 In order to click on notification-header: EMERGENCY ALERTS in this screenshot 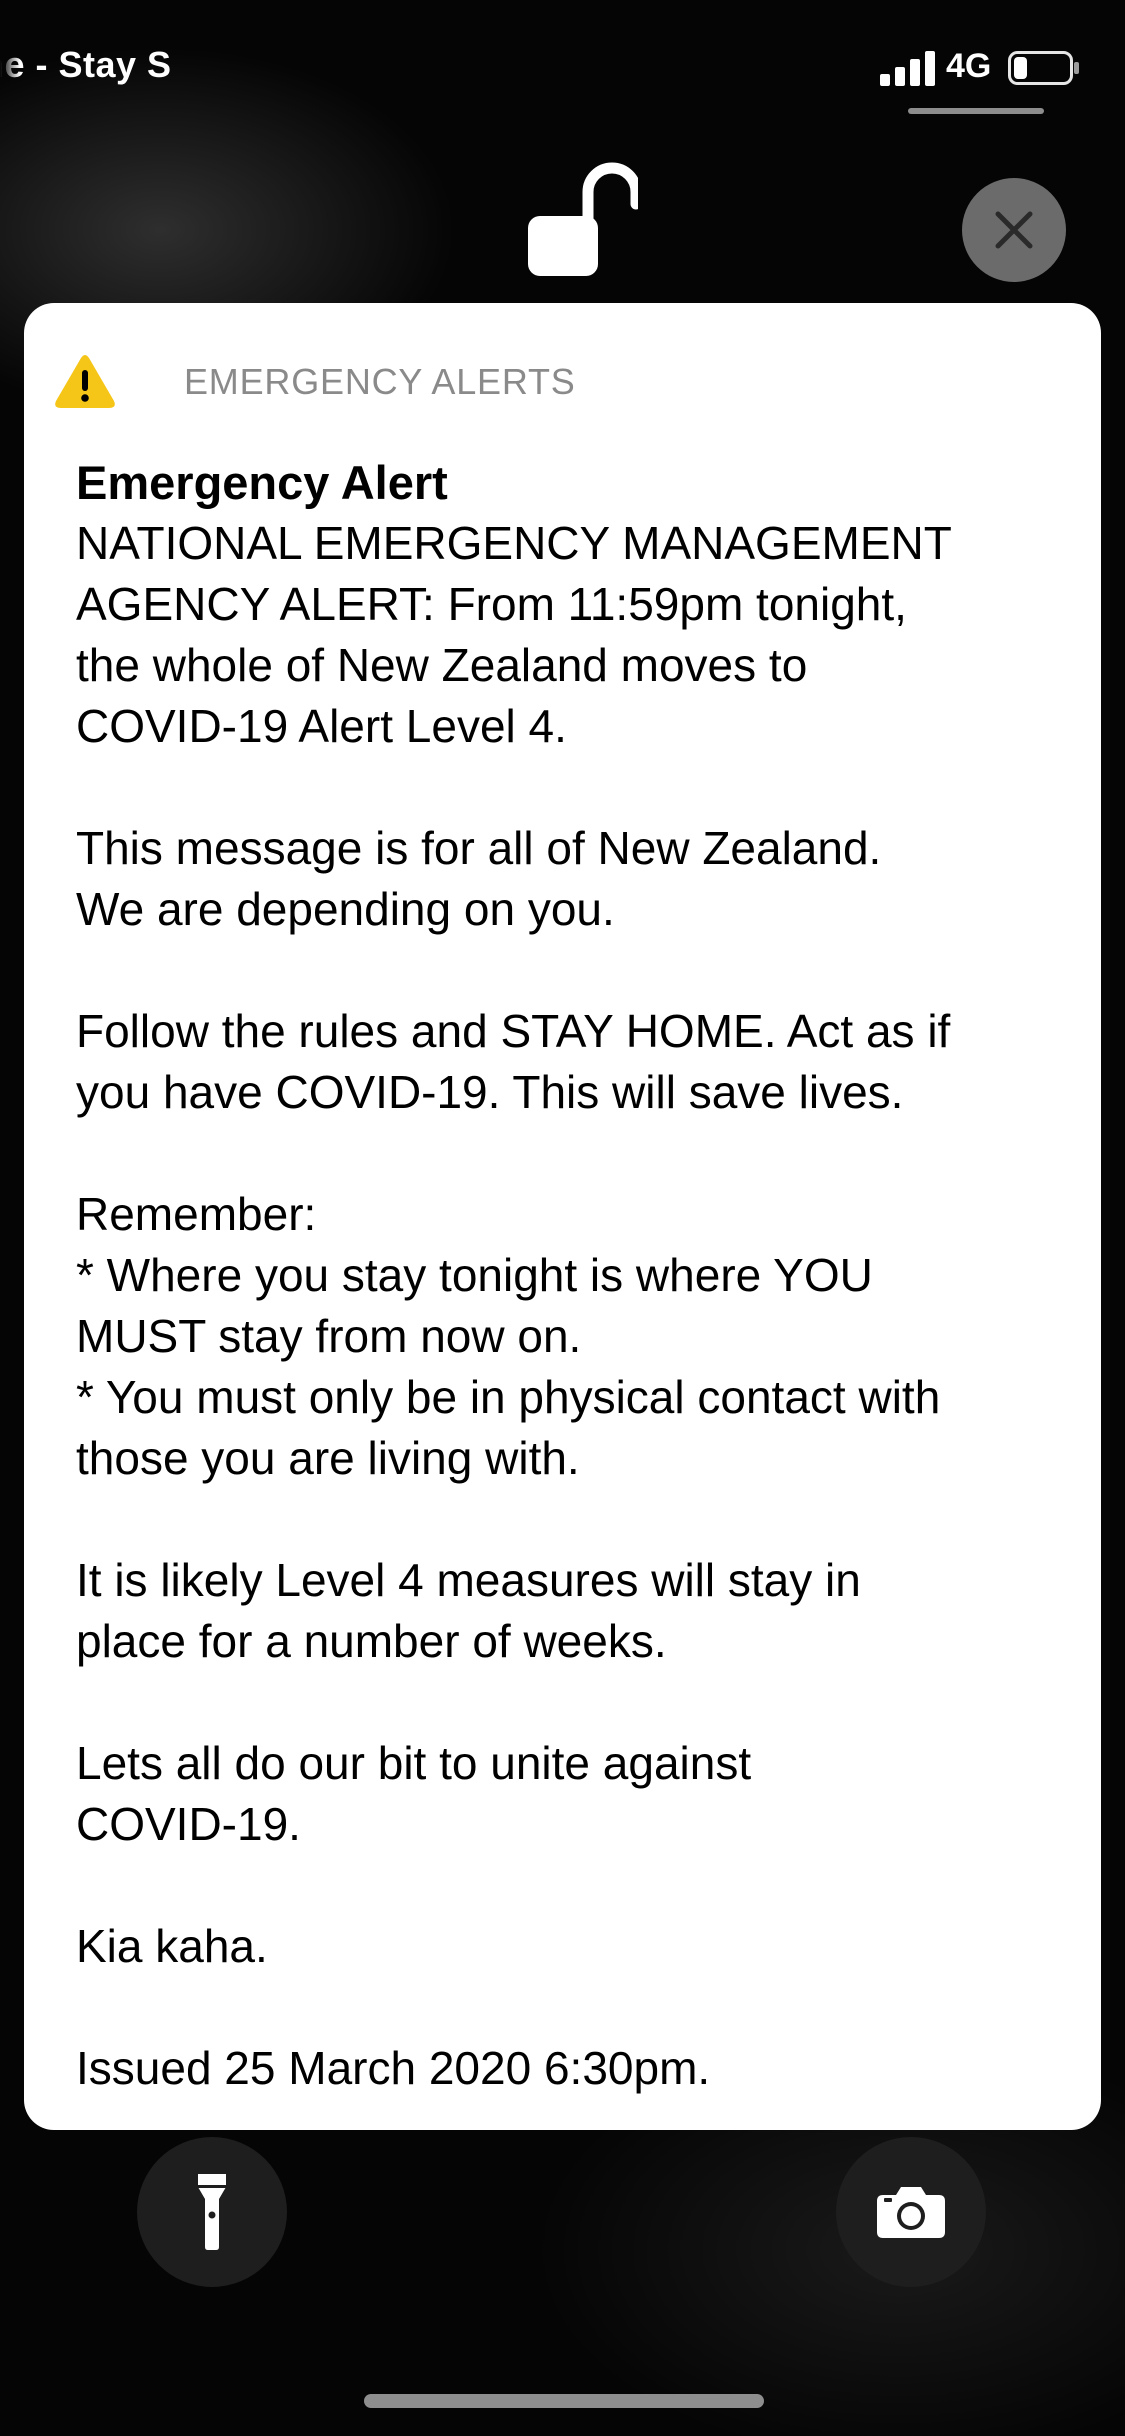, I will do `click(504, 383)`.